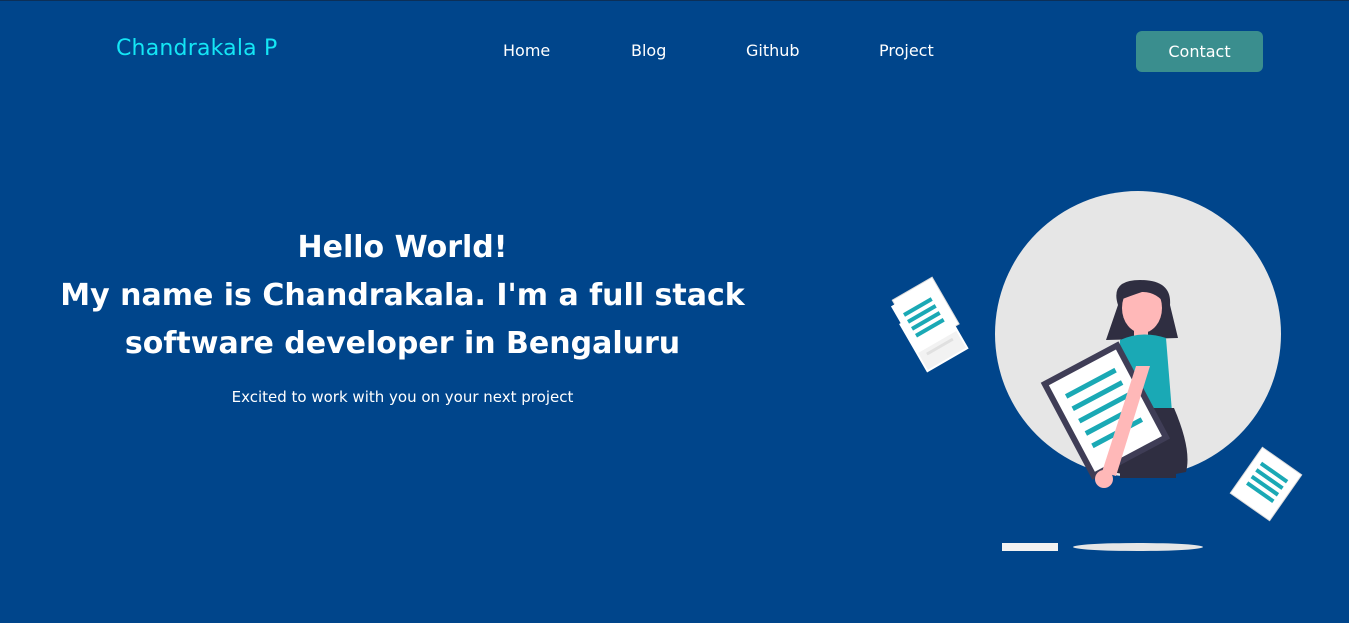 This screenshot has height=623, width=1349. I want to click on hero-intro-line: My name is Chandrakala. I'm a full stack, so click(402, 295).